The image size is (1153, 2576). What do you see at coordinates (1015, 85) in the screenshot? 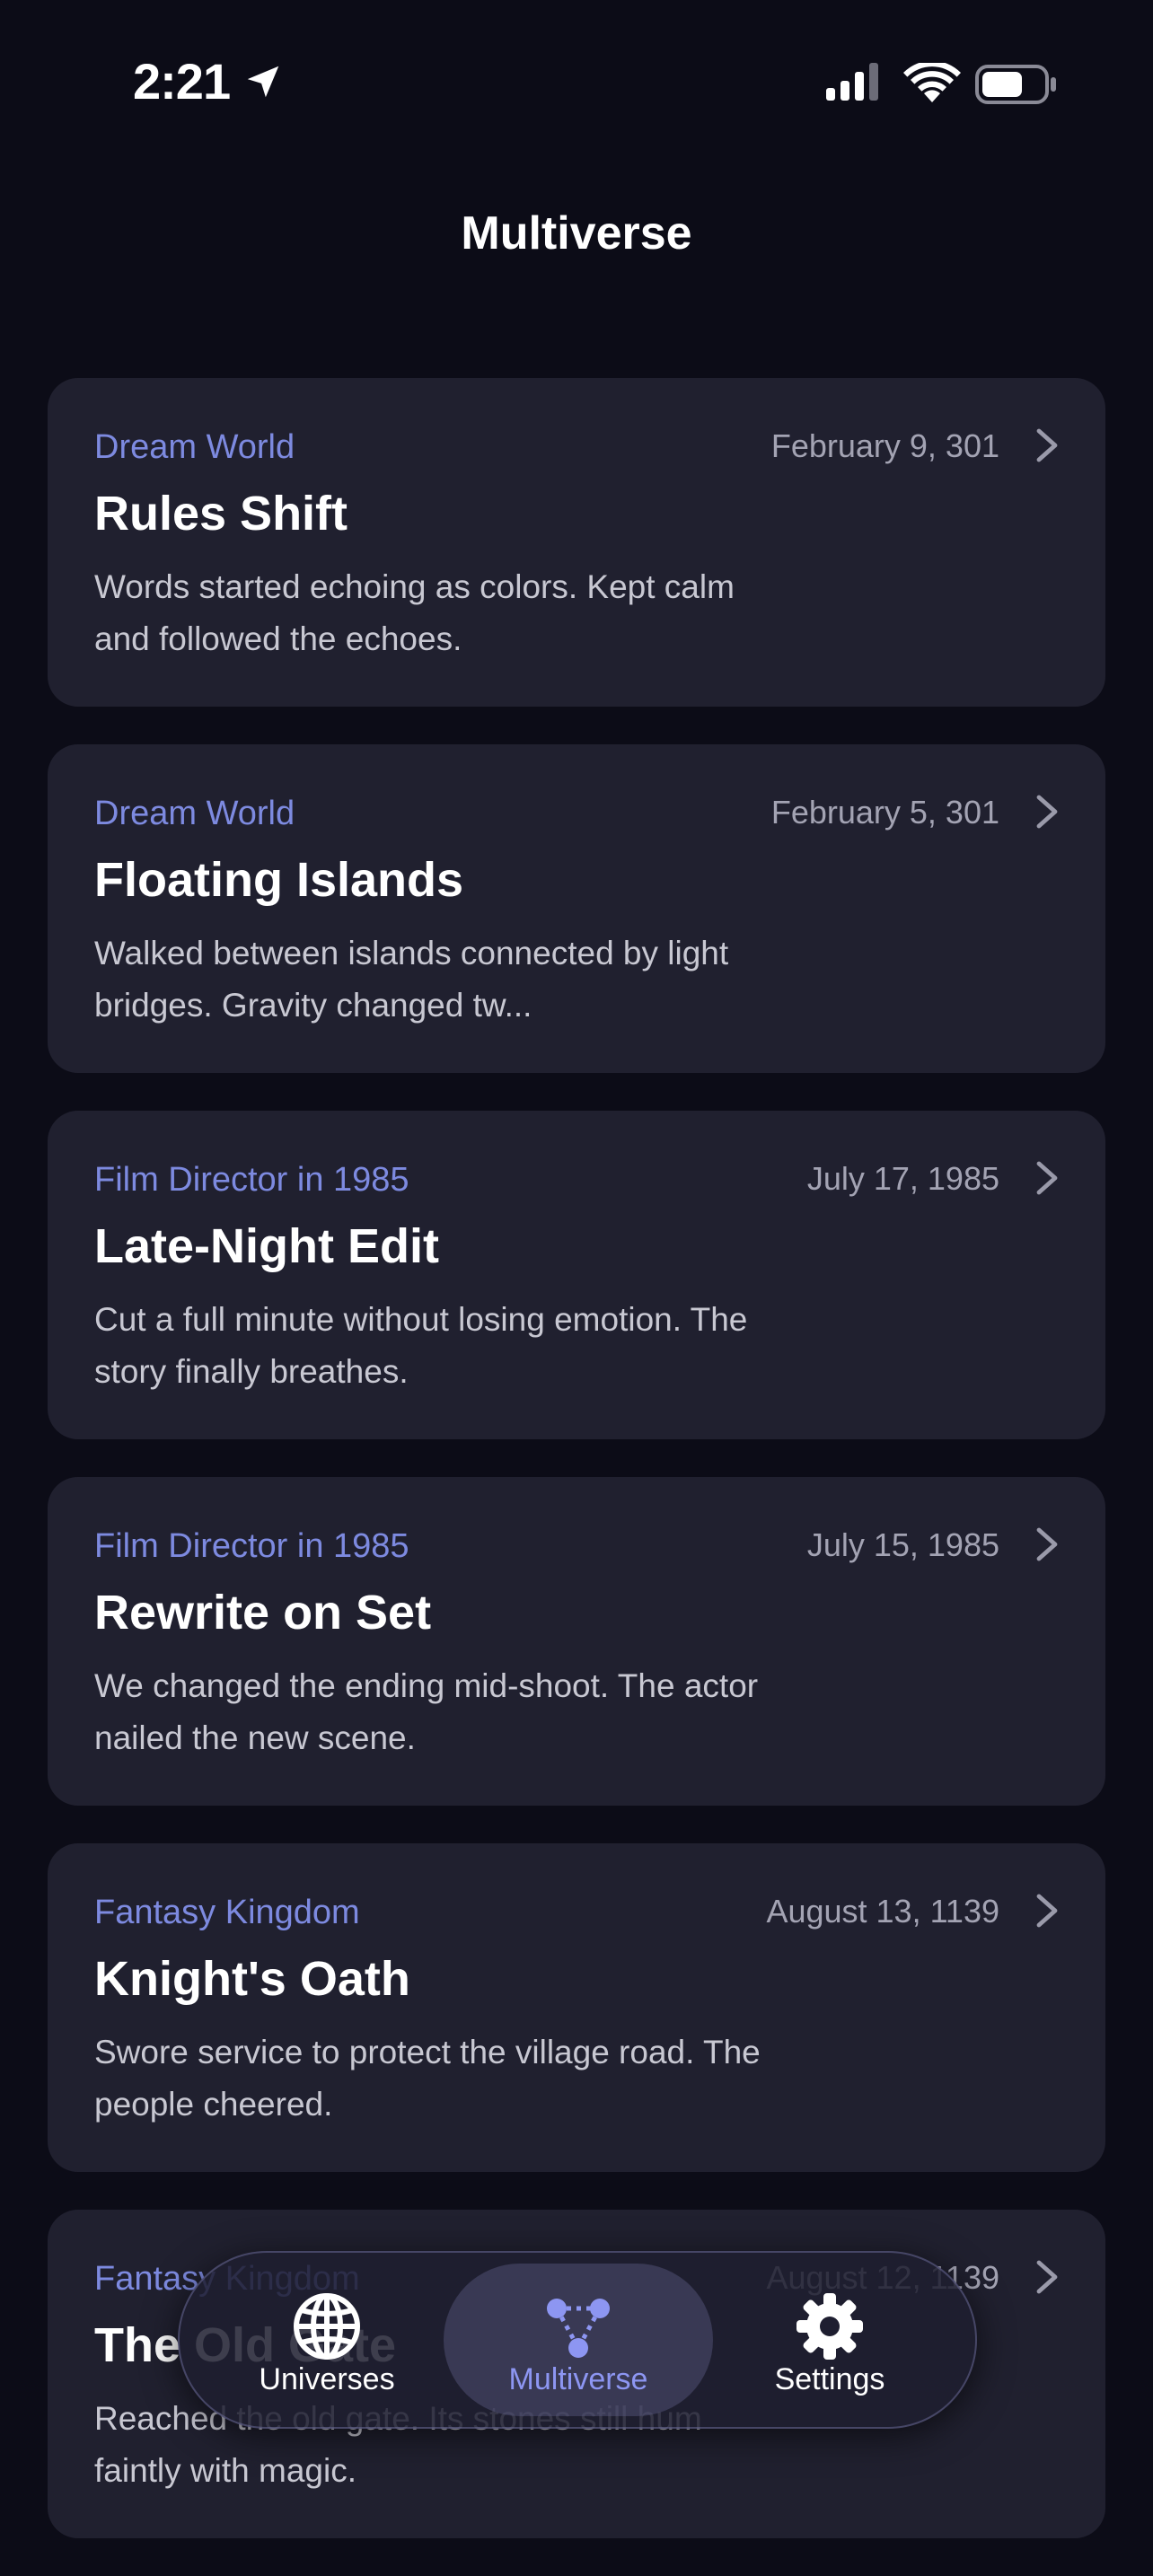
I see `battery-icon` at bounding box center [1015, 85].